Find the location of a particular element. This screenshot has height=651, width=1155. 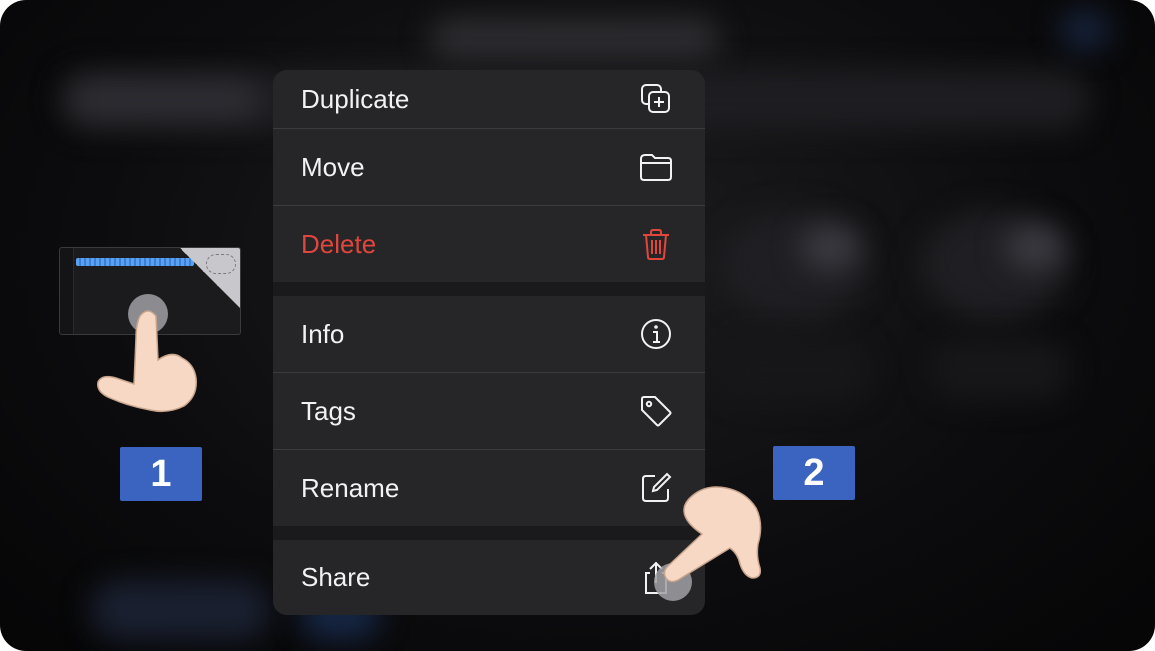

menu-item-duplicate: Duplicate is located at coordinates (489, 99).